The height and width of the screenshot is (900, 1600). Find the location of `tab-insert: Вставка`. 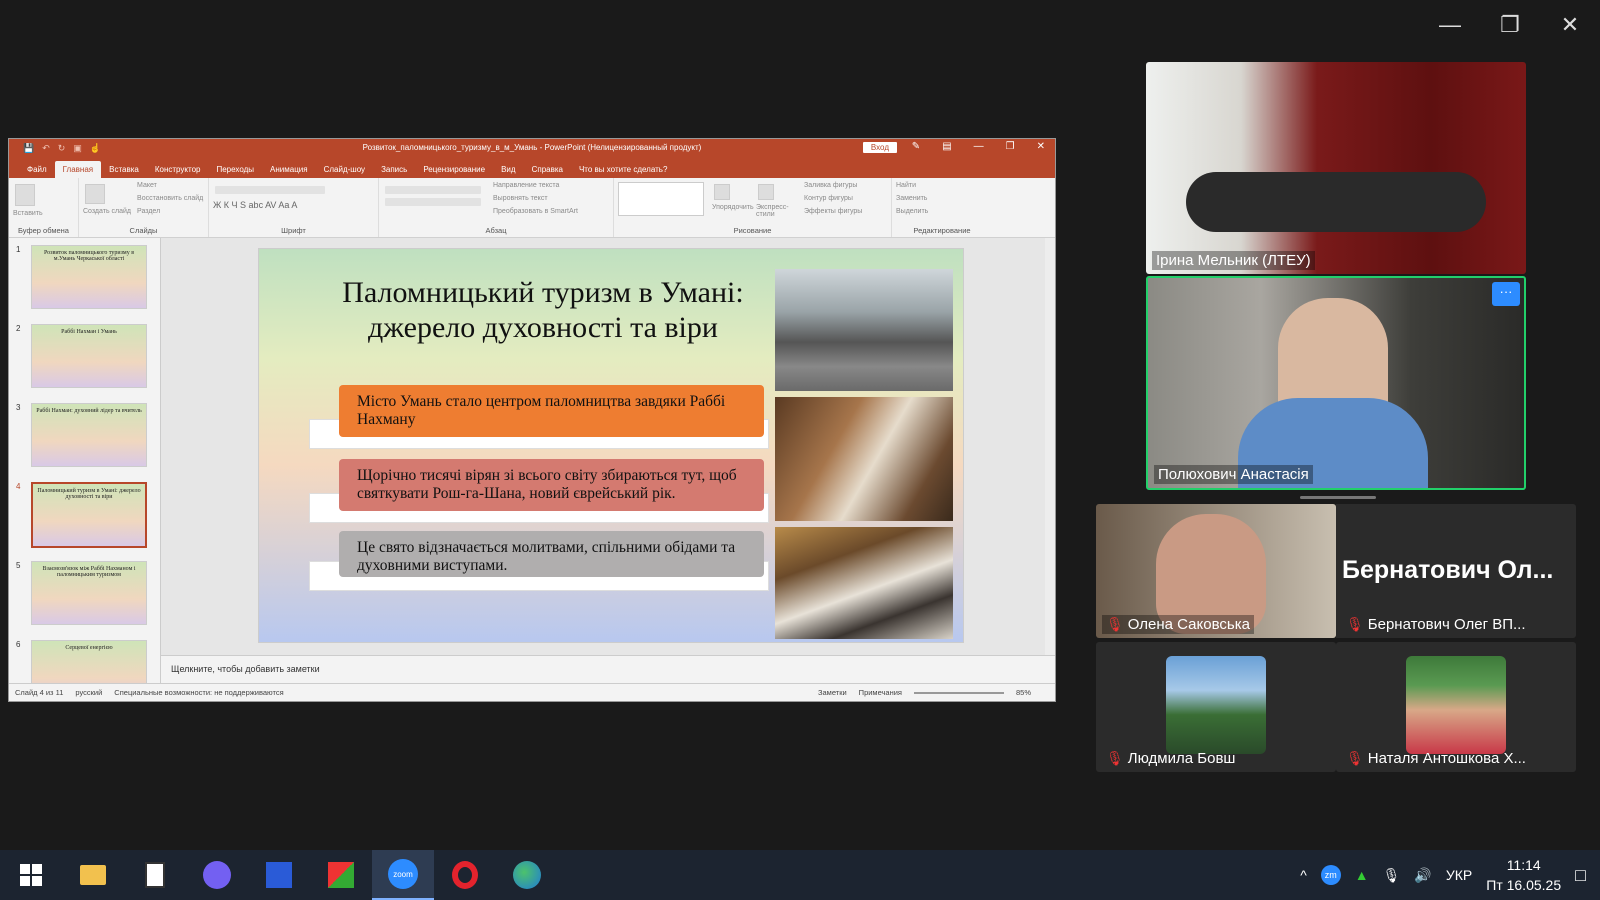

tab-insert: Вставка is located at coordinates (124, 169).